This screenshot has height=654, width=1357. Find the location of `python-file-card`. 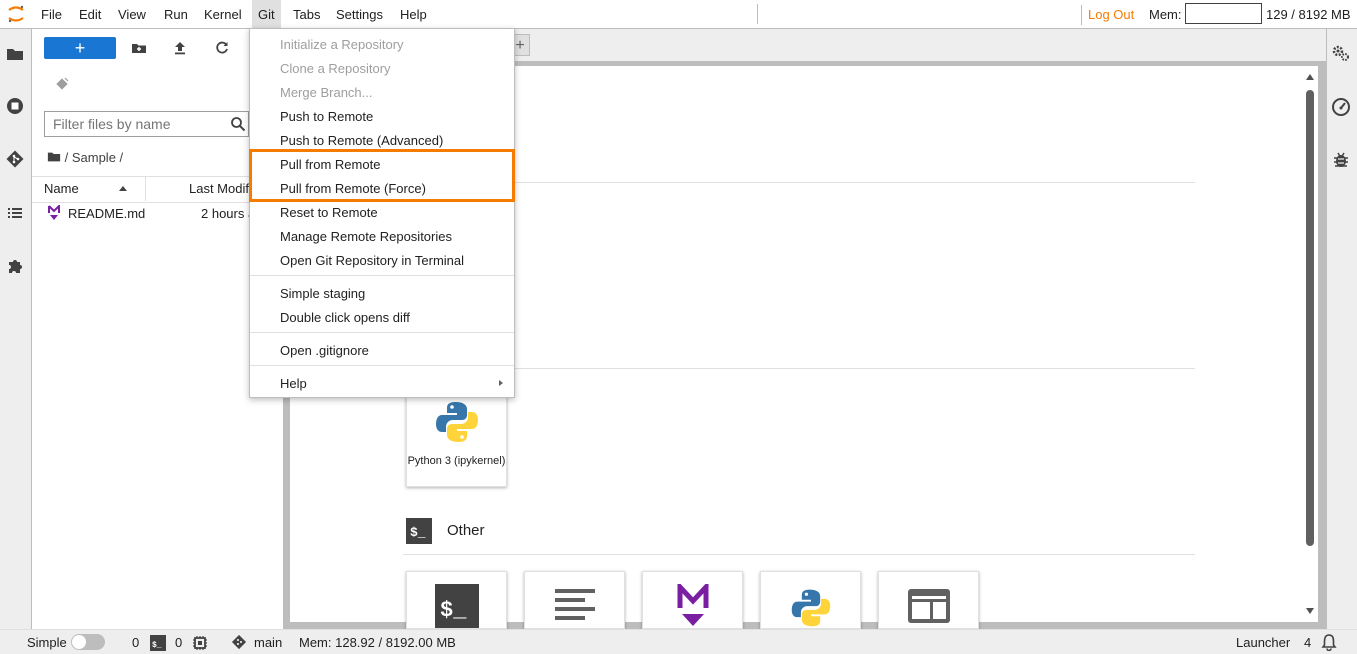

python-file-card is located at coordinates (810, 600).